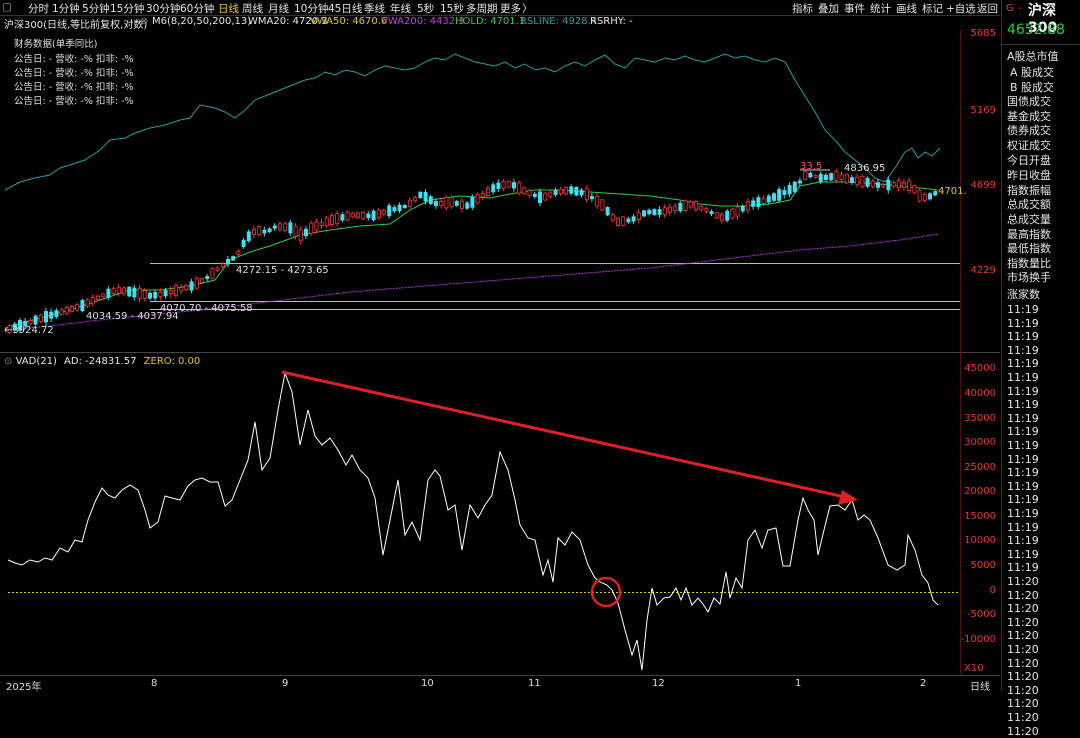 The height and width of the screenshot is (738, 1080). Describe the element at coordinates (811, 166) in the screenshot. I see `high-label-left: 33.5` at that location.